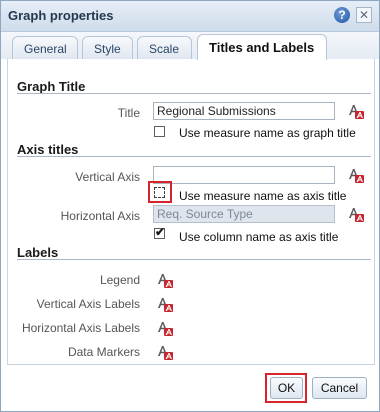  Describe the element at coordinates (262, 47) in the screenshot. I see `tab-titles-and-labels: Titles and Labels` at that location.